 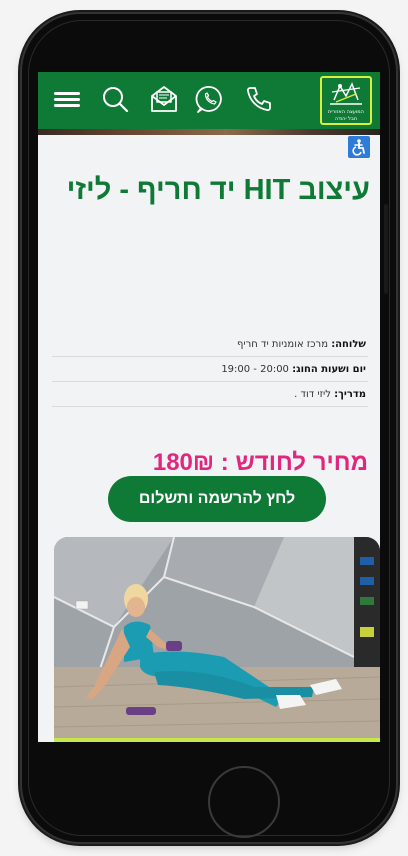 What do you see at coordinates (115, 99) in the screenshot?
I see `search-icon` at bounding box center [115, 99].